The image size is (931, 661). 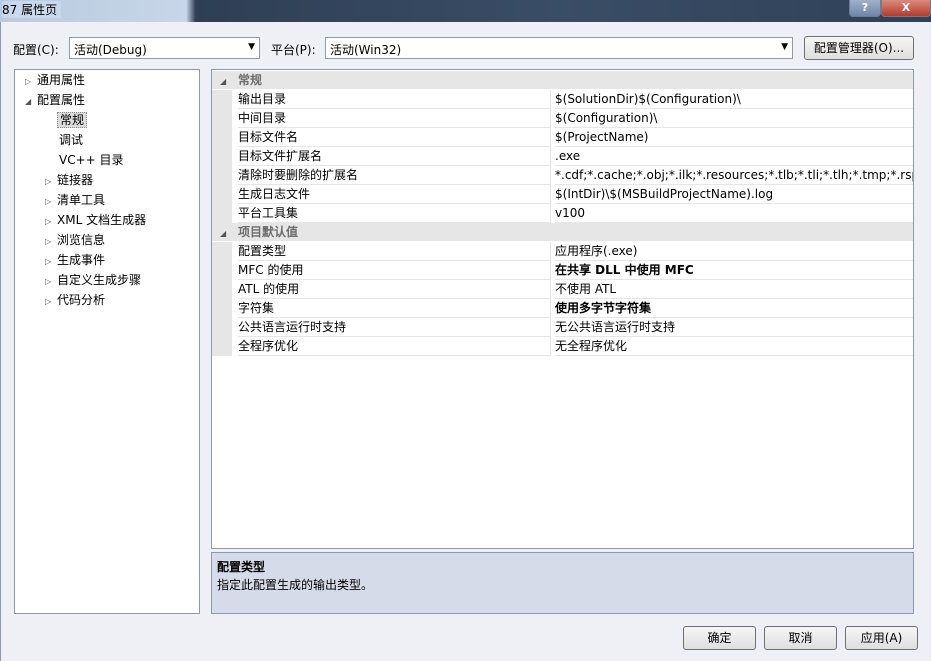 I want to click on property-value: $(SolutionDir)$(Configuration)\, so click(x=734, y=99).